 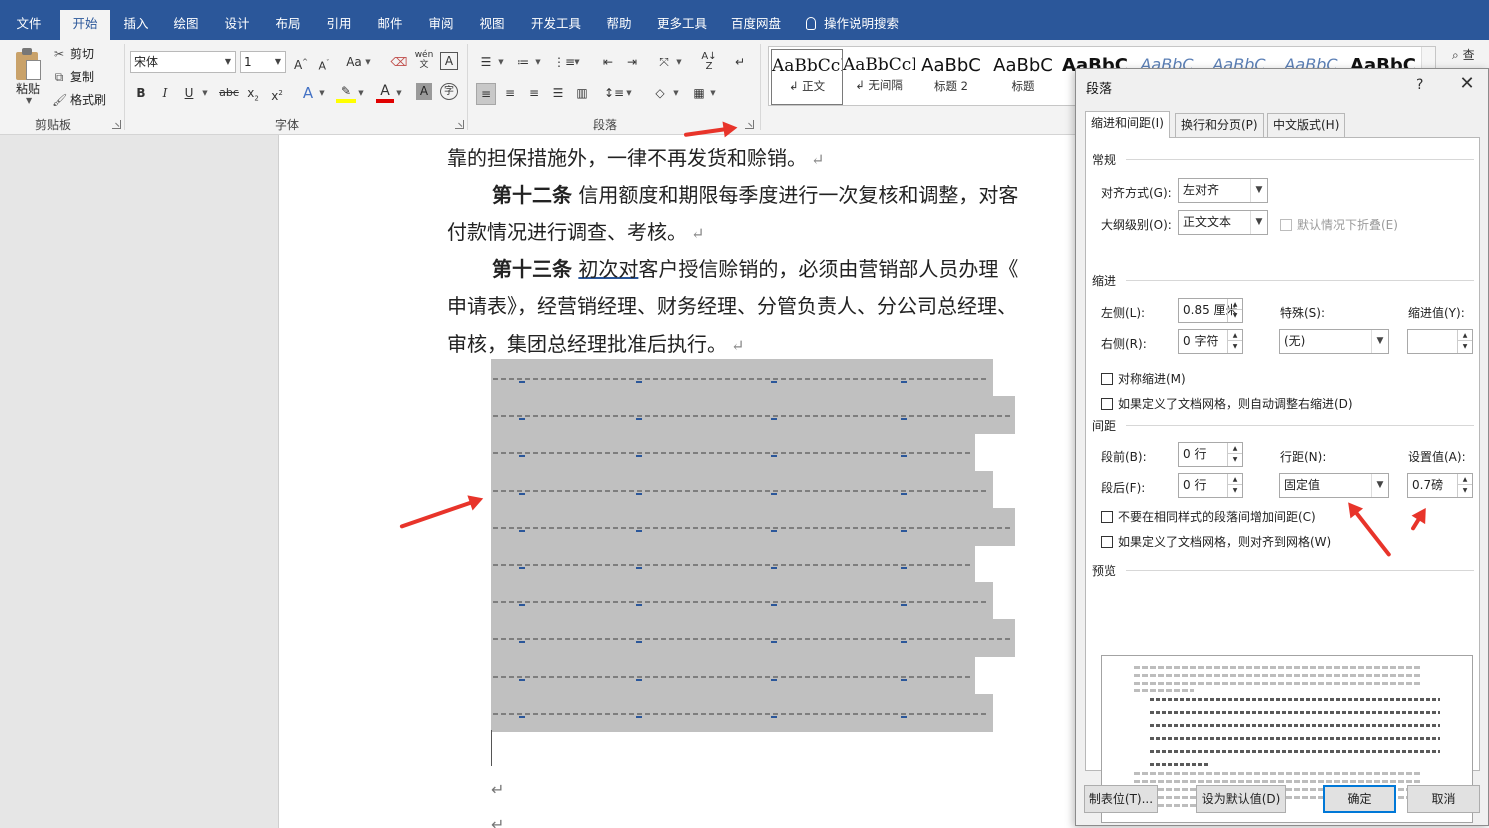 I want to click on paragraph-launcher-icon, so click(x=749, y=124).